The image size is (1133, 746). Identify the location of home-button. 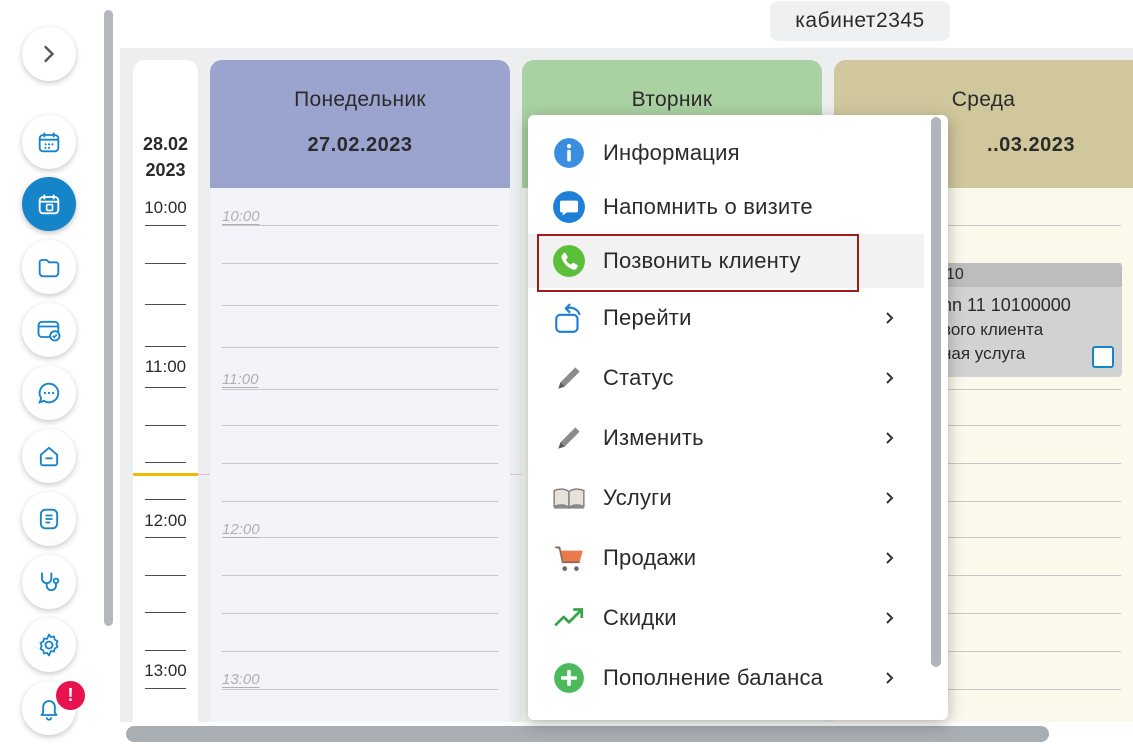
(49, 456).